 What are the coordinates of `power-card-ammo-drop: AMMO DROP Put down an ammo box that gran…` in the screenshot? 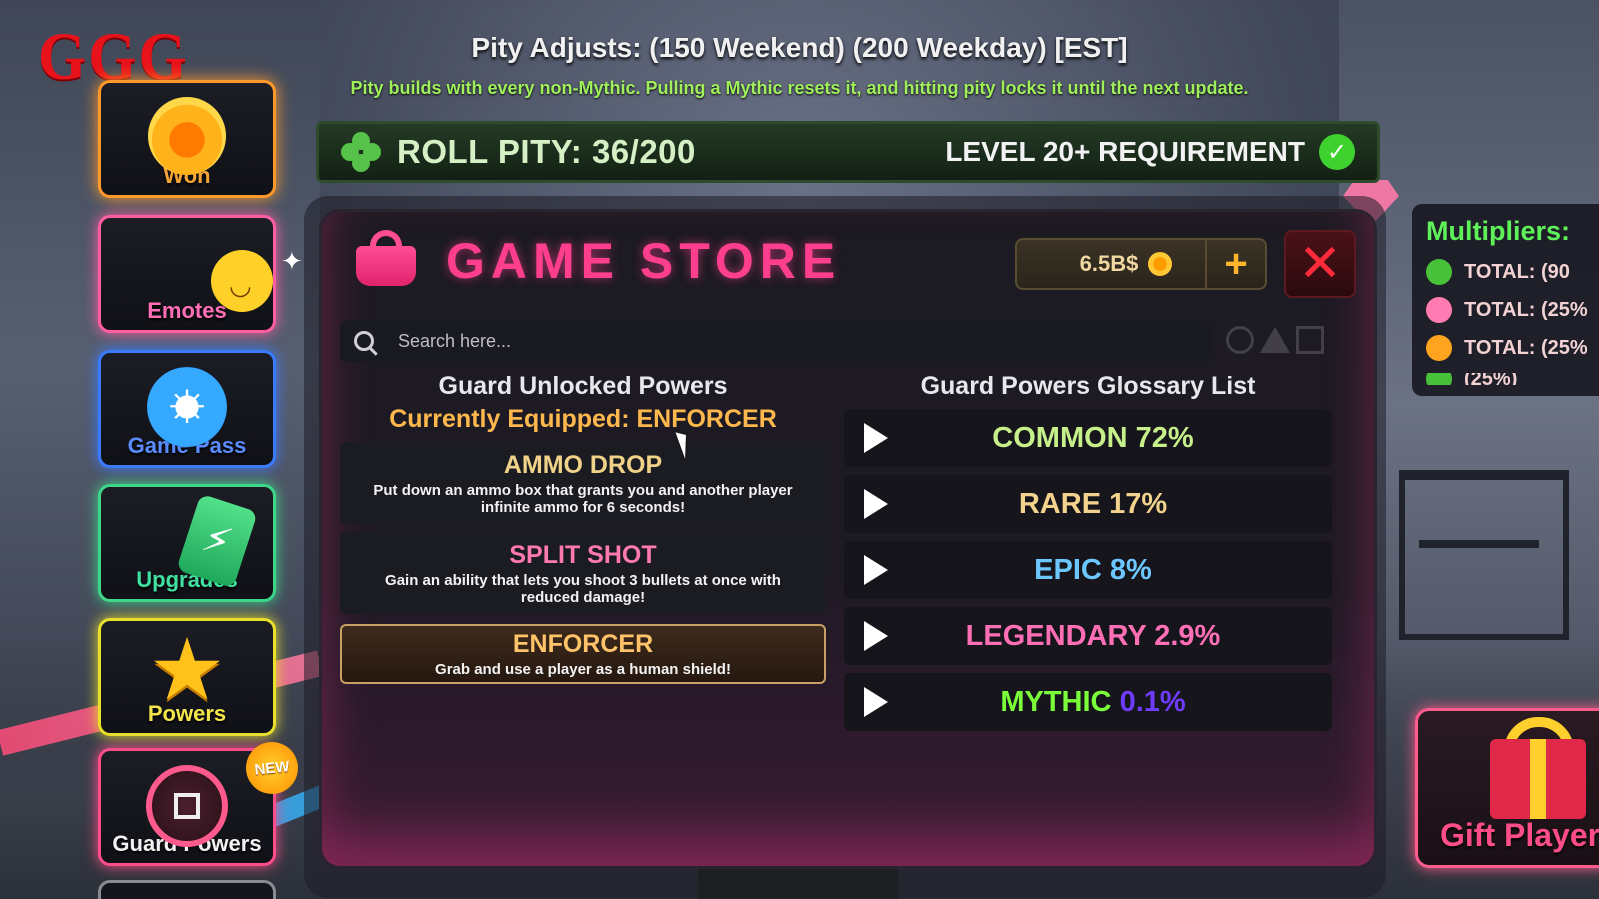 It's located at (583, 483).